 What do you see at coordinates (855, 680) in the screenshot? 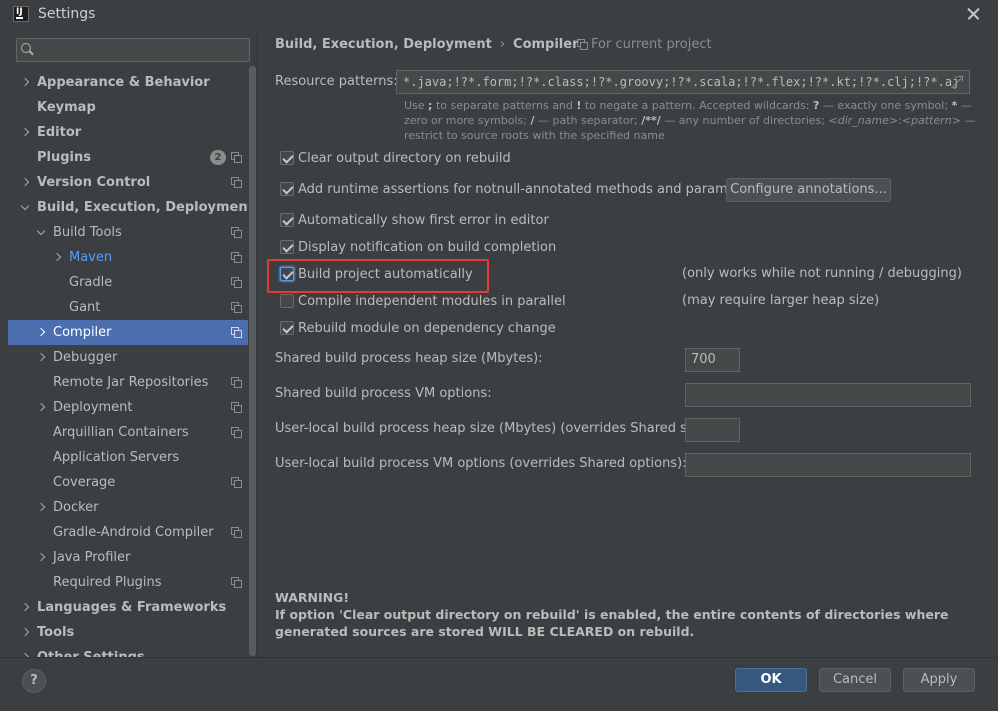
I see `cancel-button: Cancel` at bounding box center [855, 680].